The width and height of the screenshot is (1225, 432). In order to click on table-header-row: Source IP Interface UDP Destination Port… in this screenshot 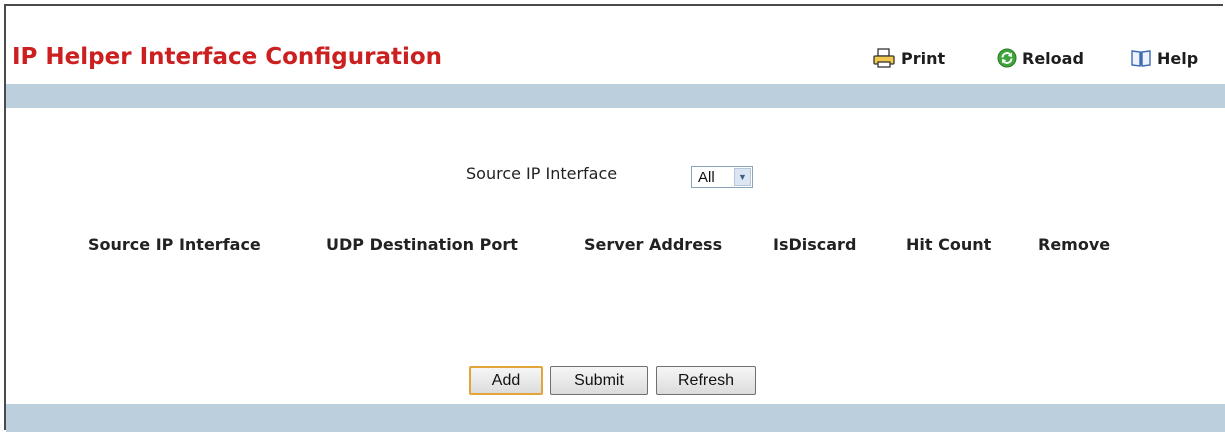, I will do `click(615, 247)`.